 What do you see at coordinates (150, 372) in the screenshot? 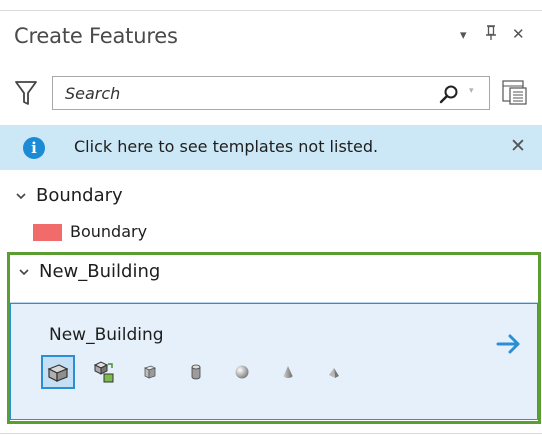
I see `cube-icon` at bounding box center [150, 372].